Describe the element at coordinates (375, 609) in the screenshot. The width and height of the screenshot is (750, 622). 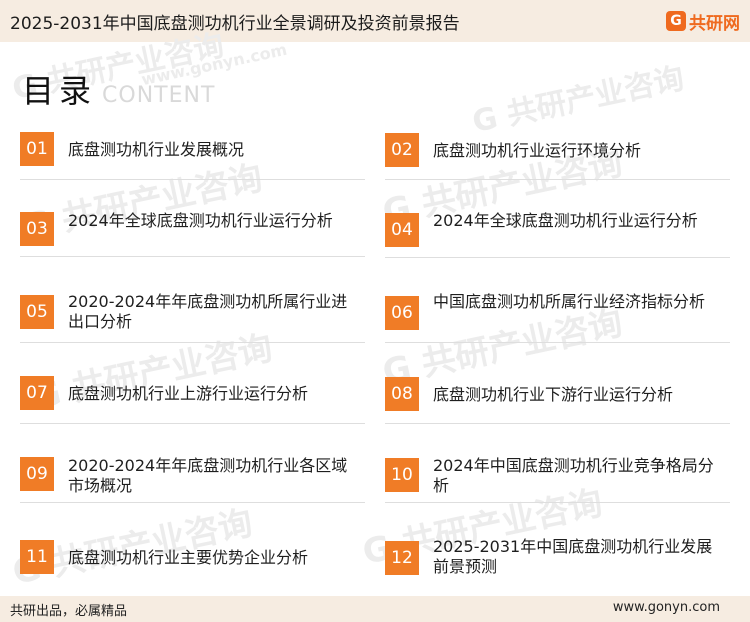
I see `footer-bar: 共研出品，必属精品 www.gonyn.com` at that location.